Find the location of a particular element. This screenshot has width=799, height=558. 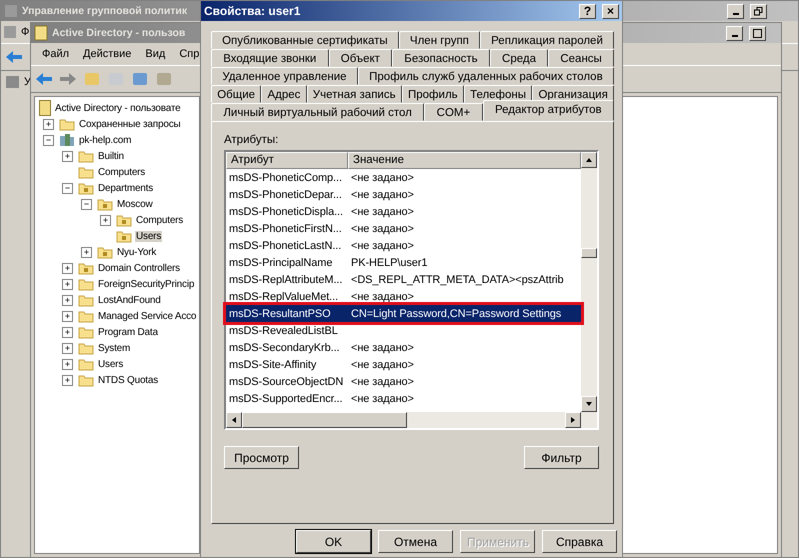

maximize-icon is located at coordinates (757, 33).